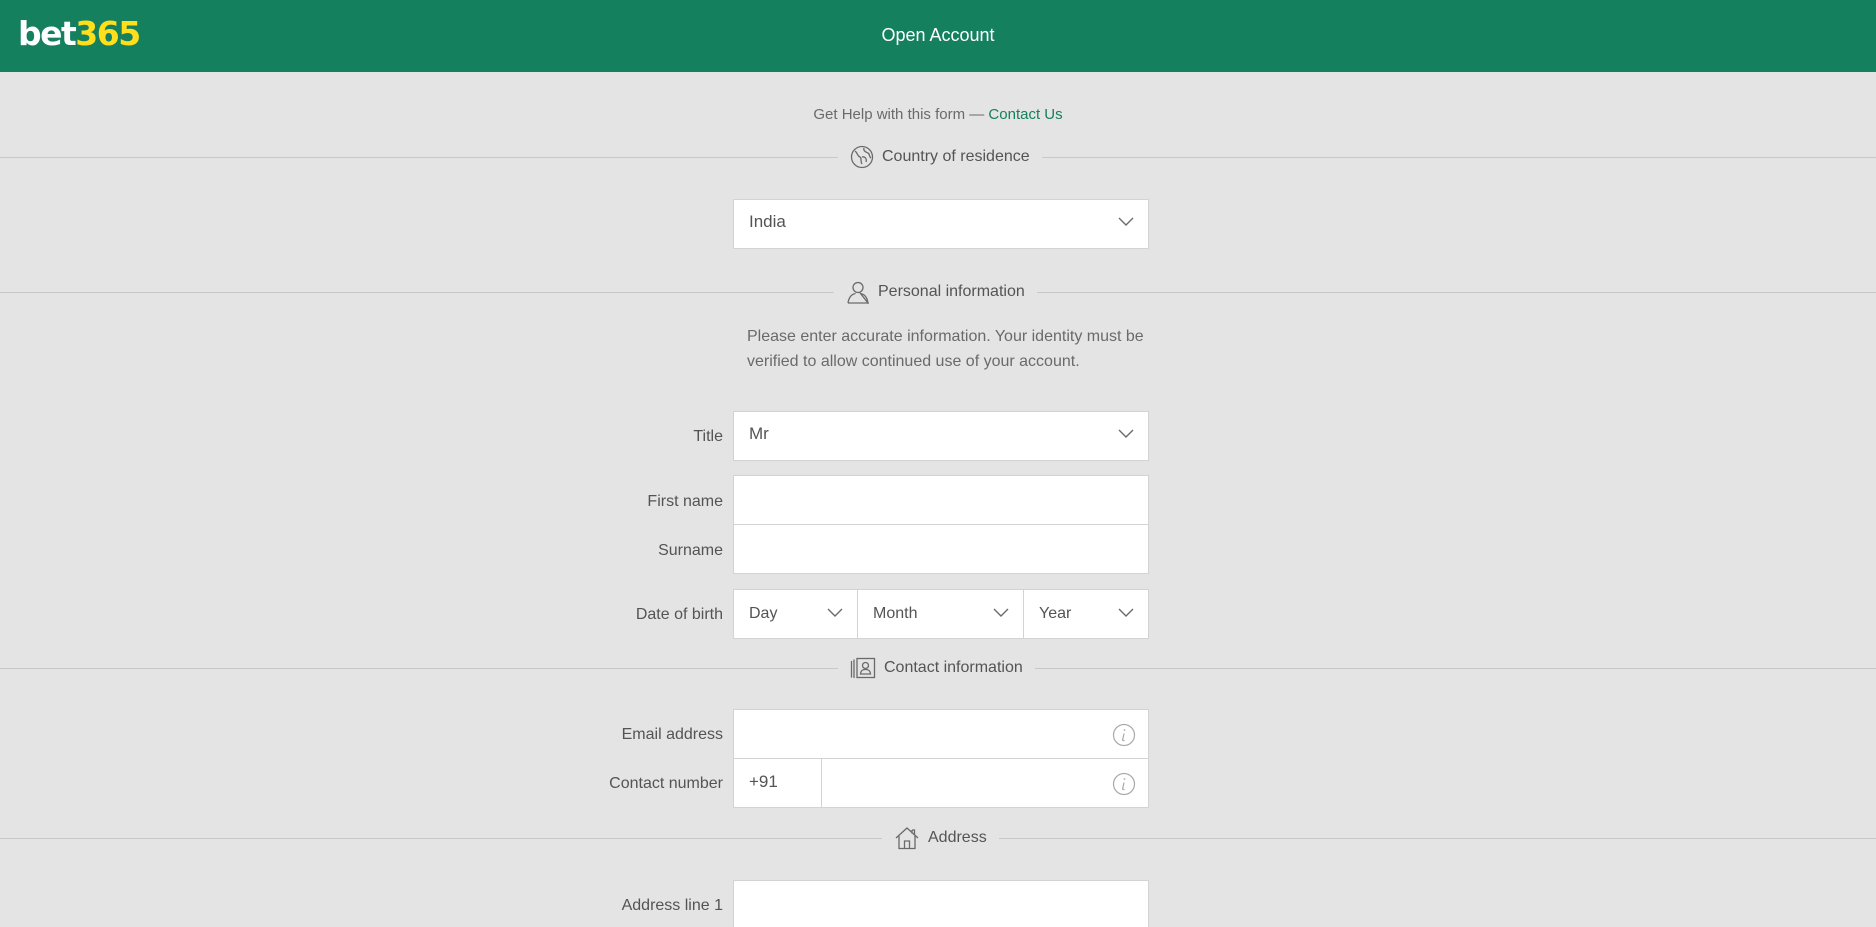  Describe the element at coordinates (940, 157) in the screenshot. I see `section-header-country: Country of residence` at that location.